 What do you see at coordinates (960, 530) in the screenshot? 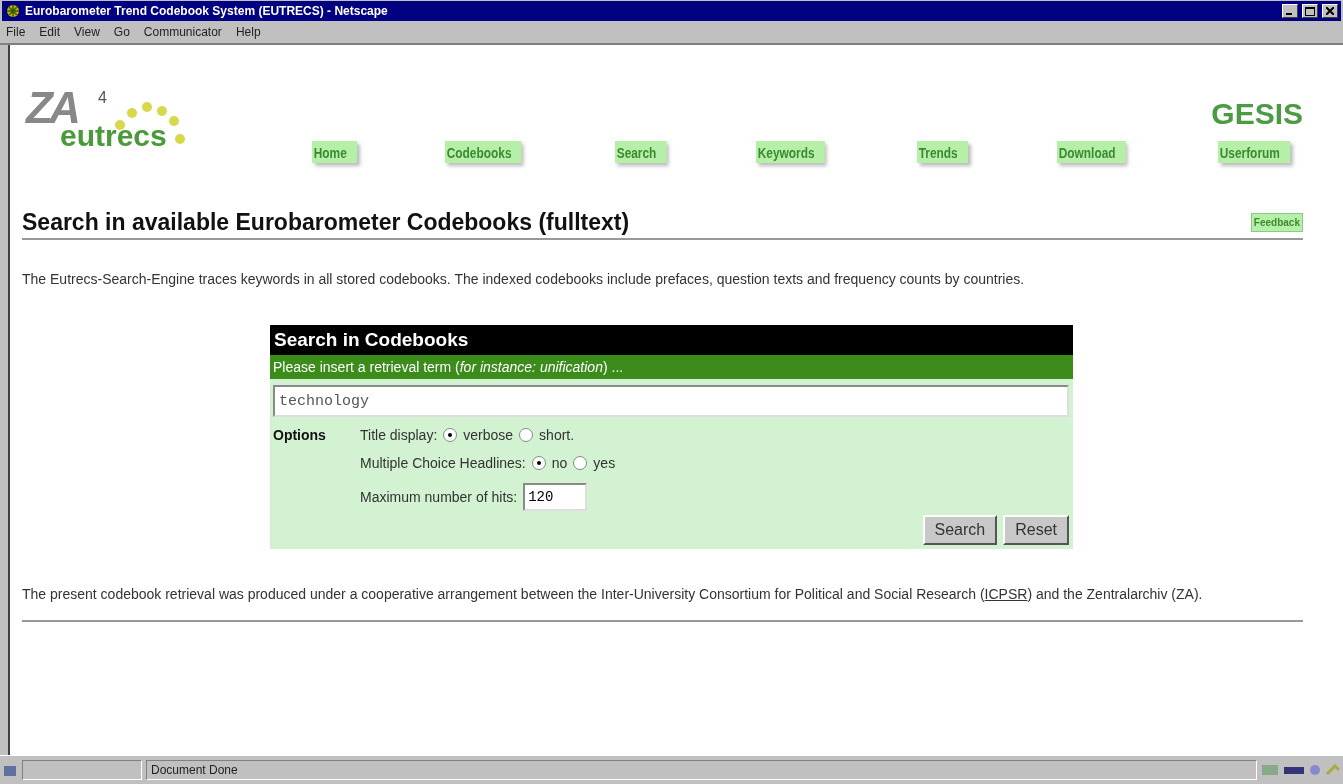
I see `search-button: Search` at bounding box center [960, 530].